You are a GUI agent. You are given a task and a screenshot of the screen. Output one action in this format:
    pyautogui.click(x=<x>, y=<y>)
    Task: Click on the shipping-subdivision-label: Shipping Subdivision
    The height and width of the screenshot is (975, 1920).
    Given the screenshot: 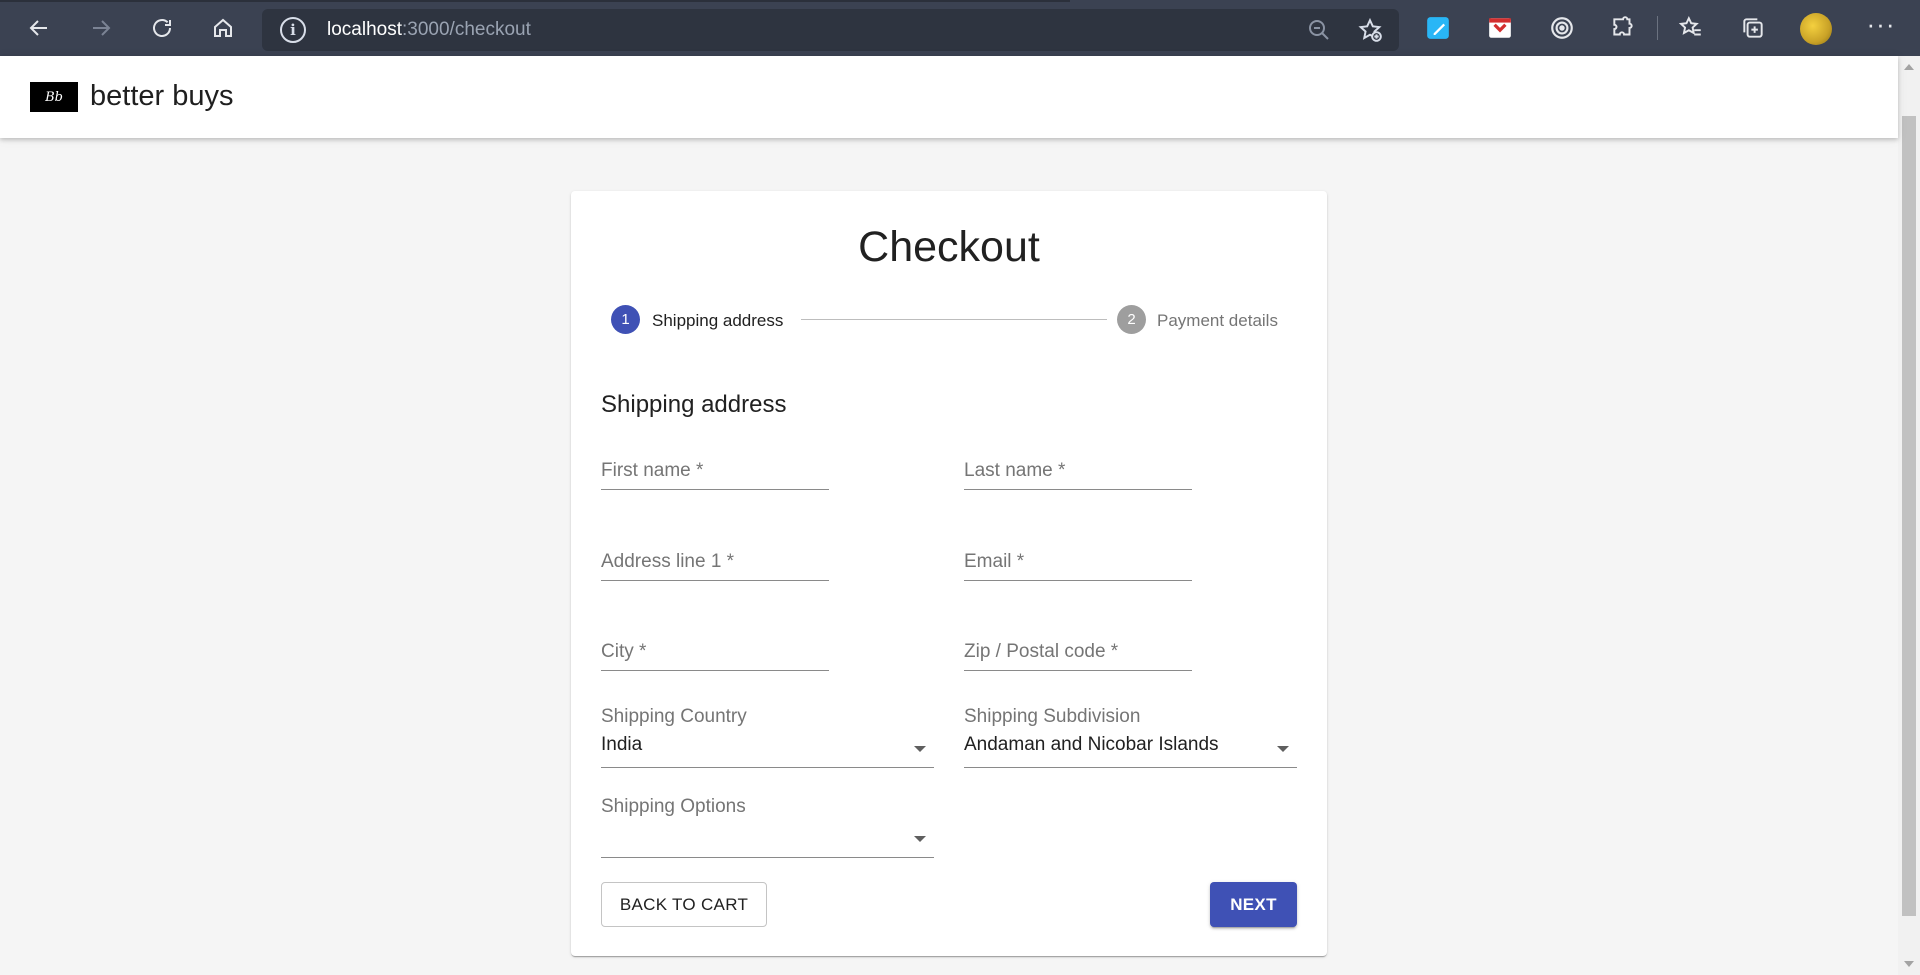 What is the action you would take?
    pyautogui.click(x=1052, y=716)
    